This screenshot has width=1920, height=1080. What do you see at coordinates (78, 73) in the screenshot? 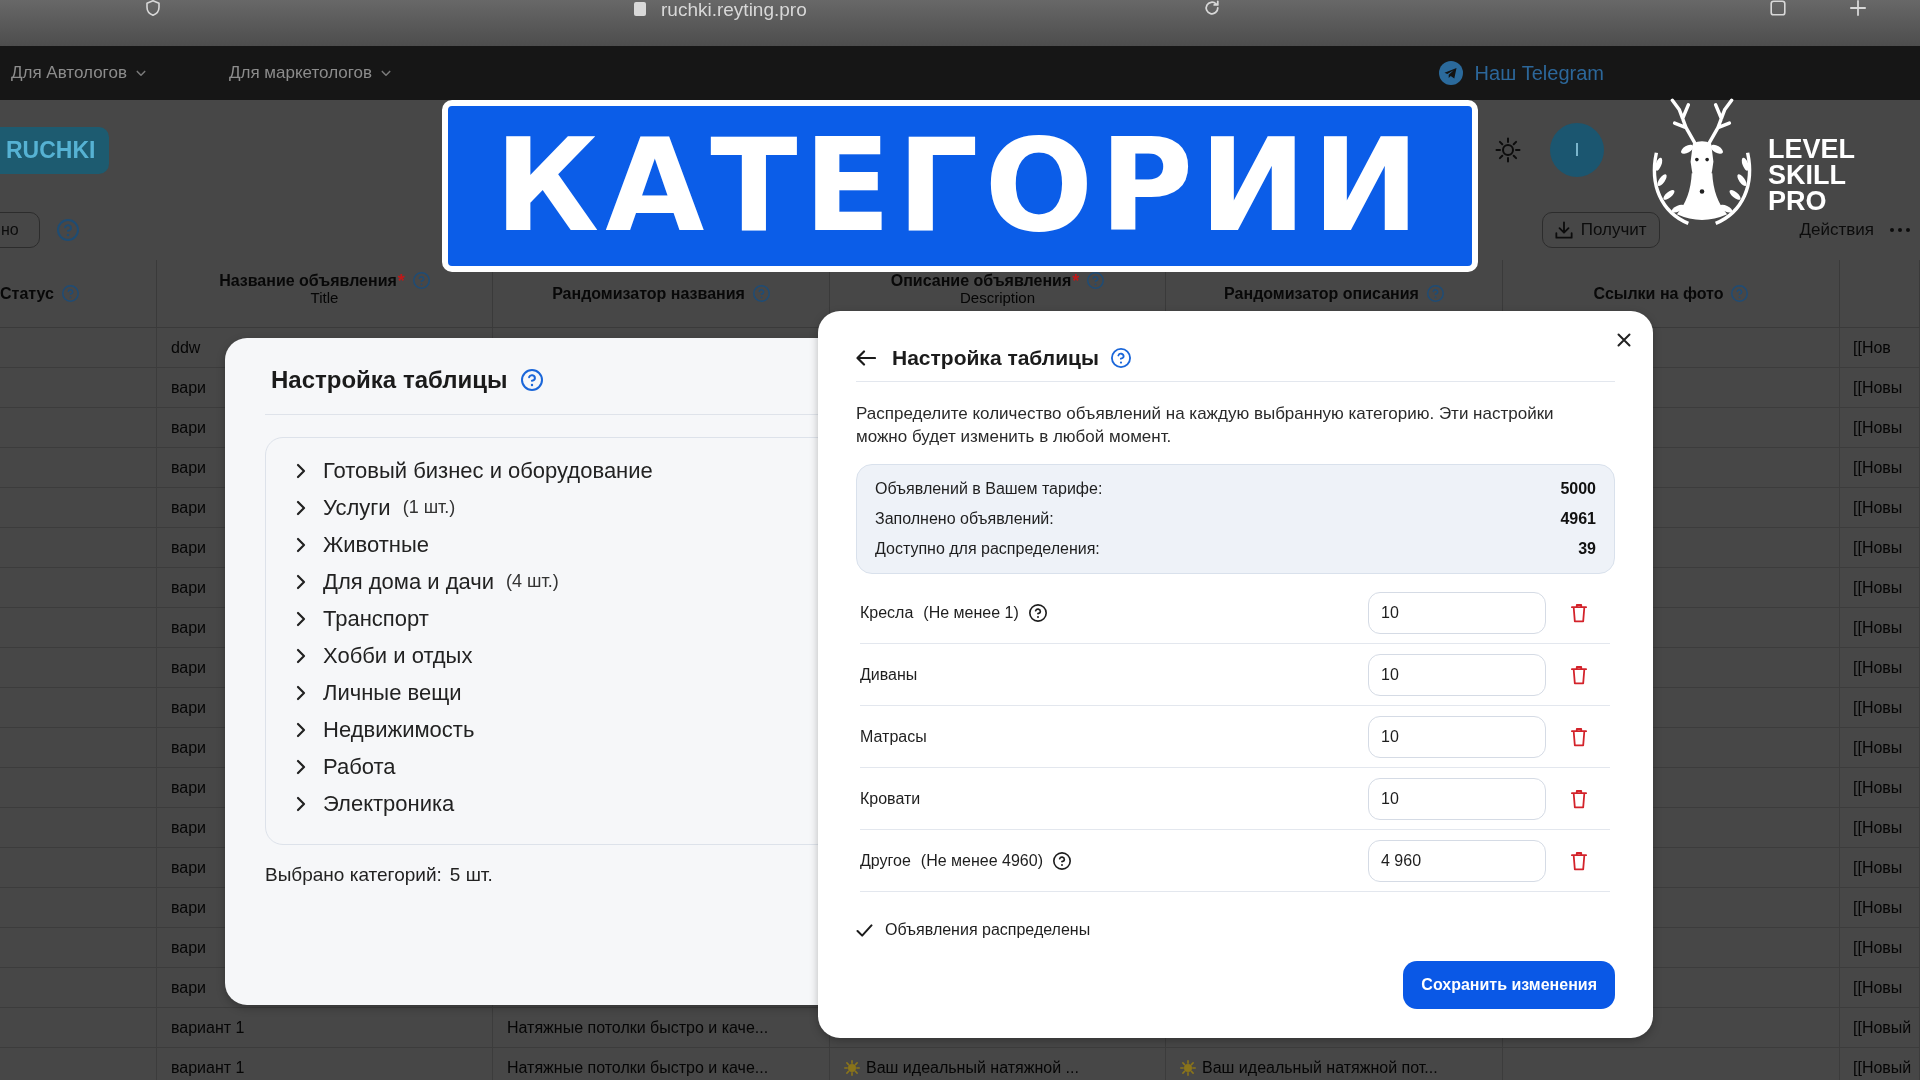
I see `nav-menu-button: Для Автологов` at bounding box center [78, 73].